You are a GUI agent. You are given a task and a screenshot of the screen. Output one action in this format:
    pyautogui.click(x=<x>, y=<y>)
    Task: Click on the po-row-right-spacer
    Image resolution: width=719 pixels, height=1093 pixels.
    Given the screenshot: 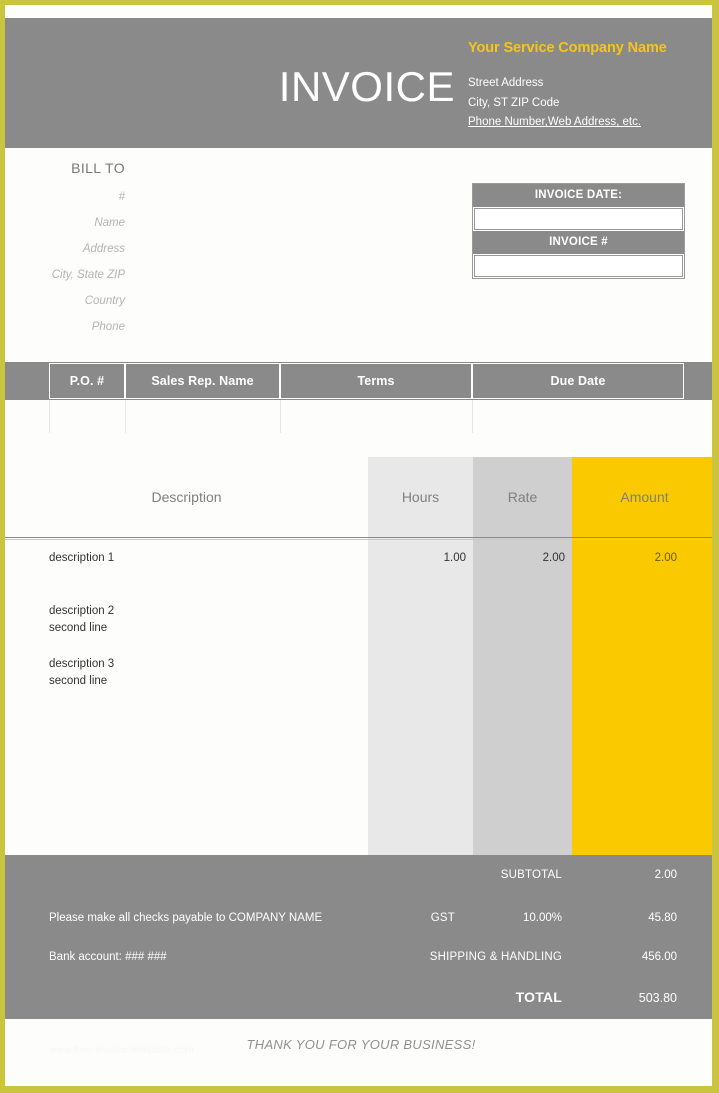 What is the action you would take?
    pyautogui.click(x=698, y=381)
    